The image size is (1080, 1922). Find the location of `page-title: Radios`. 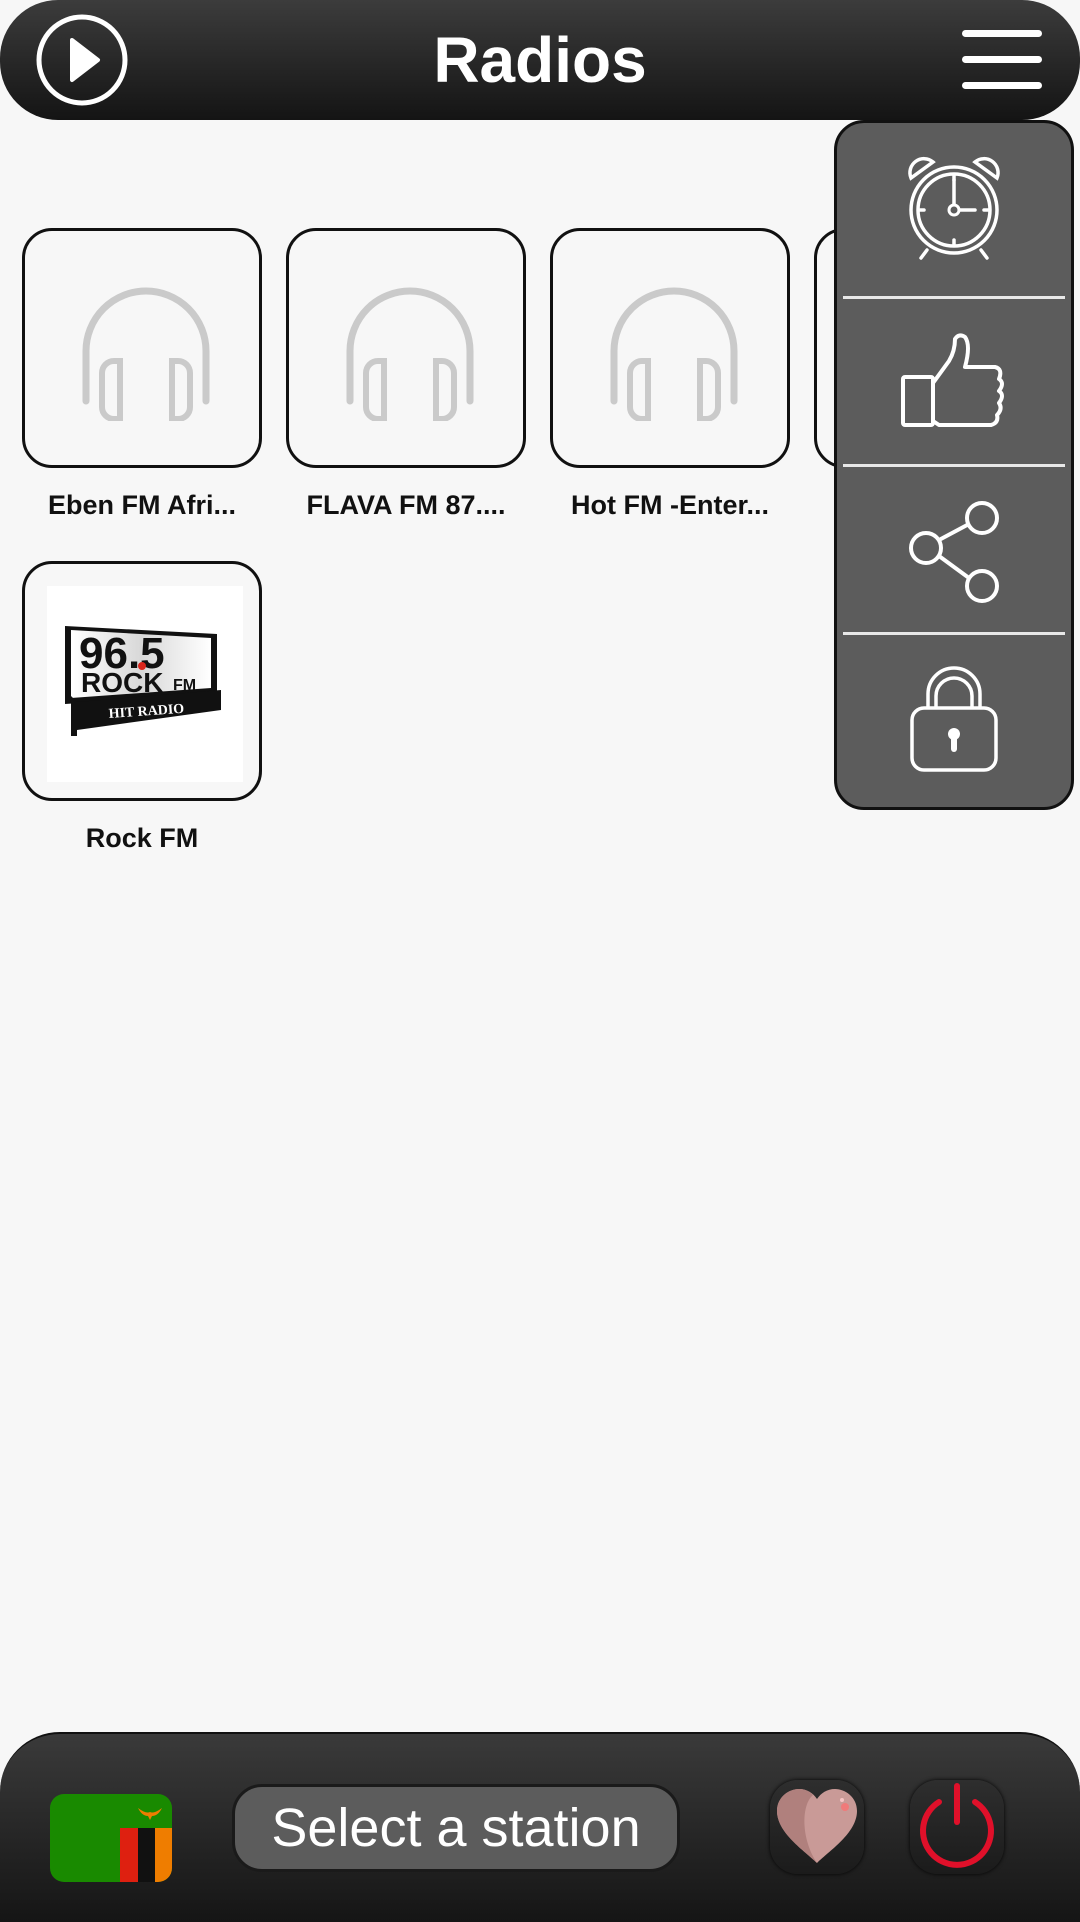

page-title: Radios is located at coordinates (540, 60).